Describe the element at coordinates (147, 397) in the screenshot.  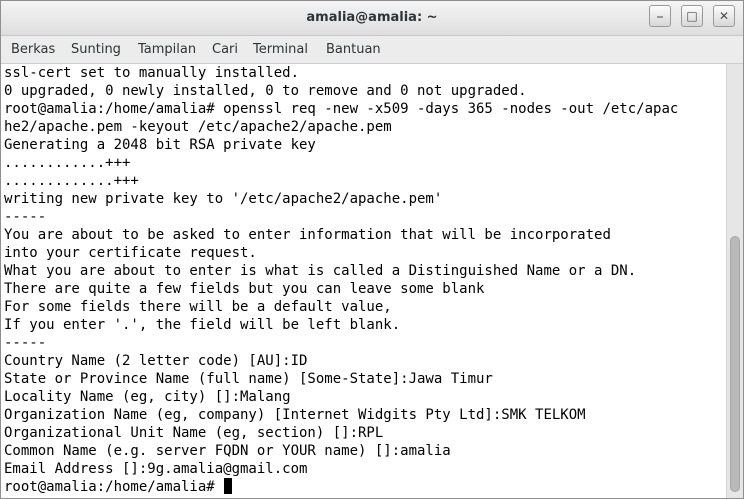
I see `terminal-line: Locality Name (eg, city) []:Malang` at that location.